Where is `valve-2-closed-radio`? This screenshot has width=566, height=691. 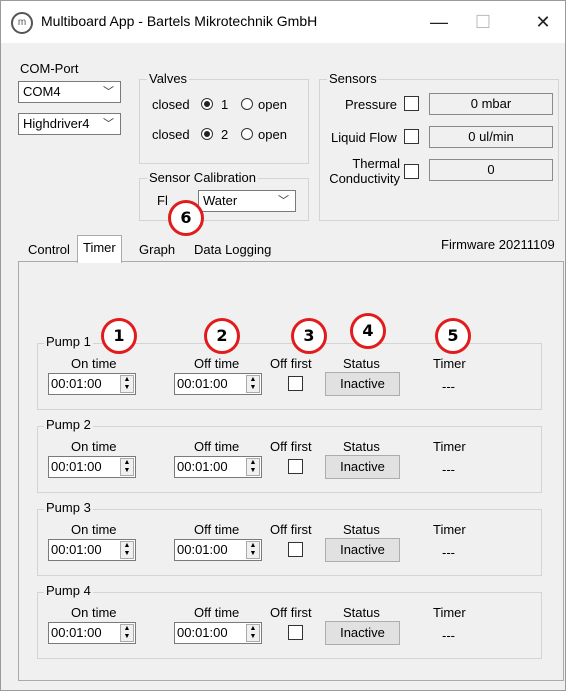 valve-2-closed-radio is located at coordinates (207, 134).